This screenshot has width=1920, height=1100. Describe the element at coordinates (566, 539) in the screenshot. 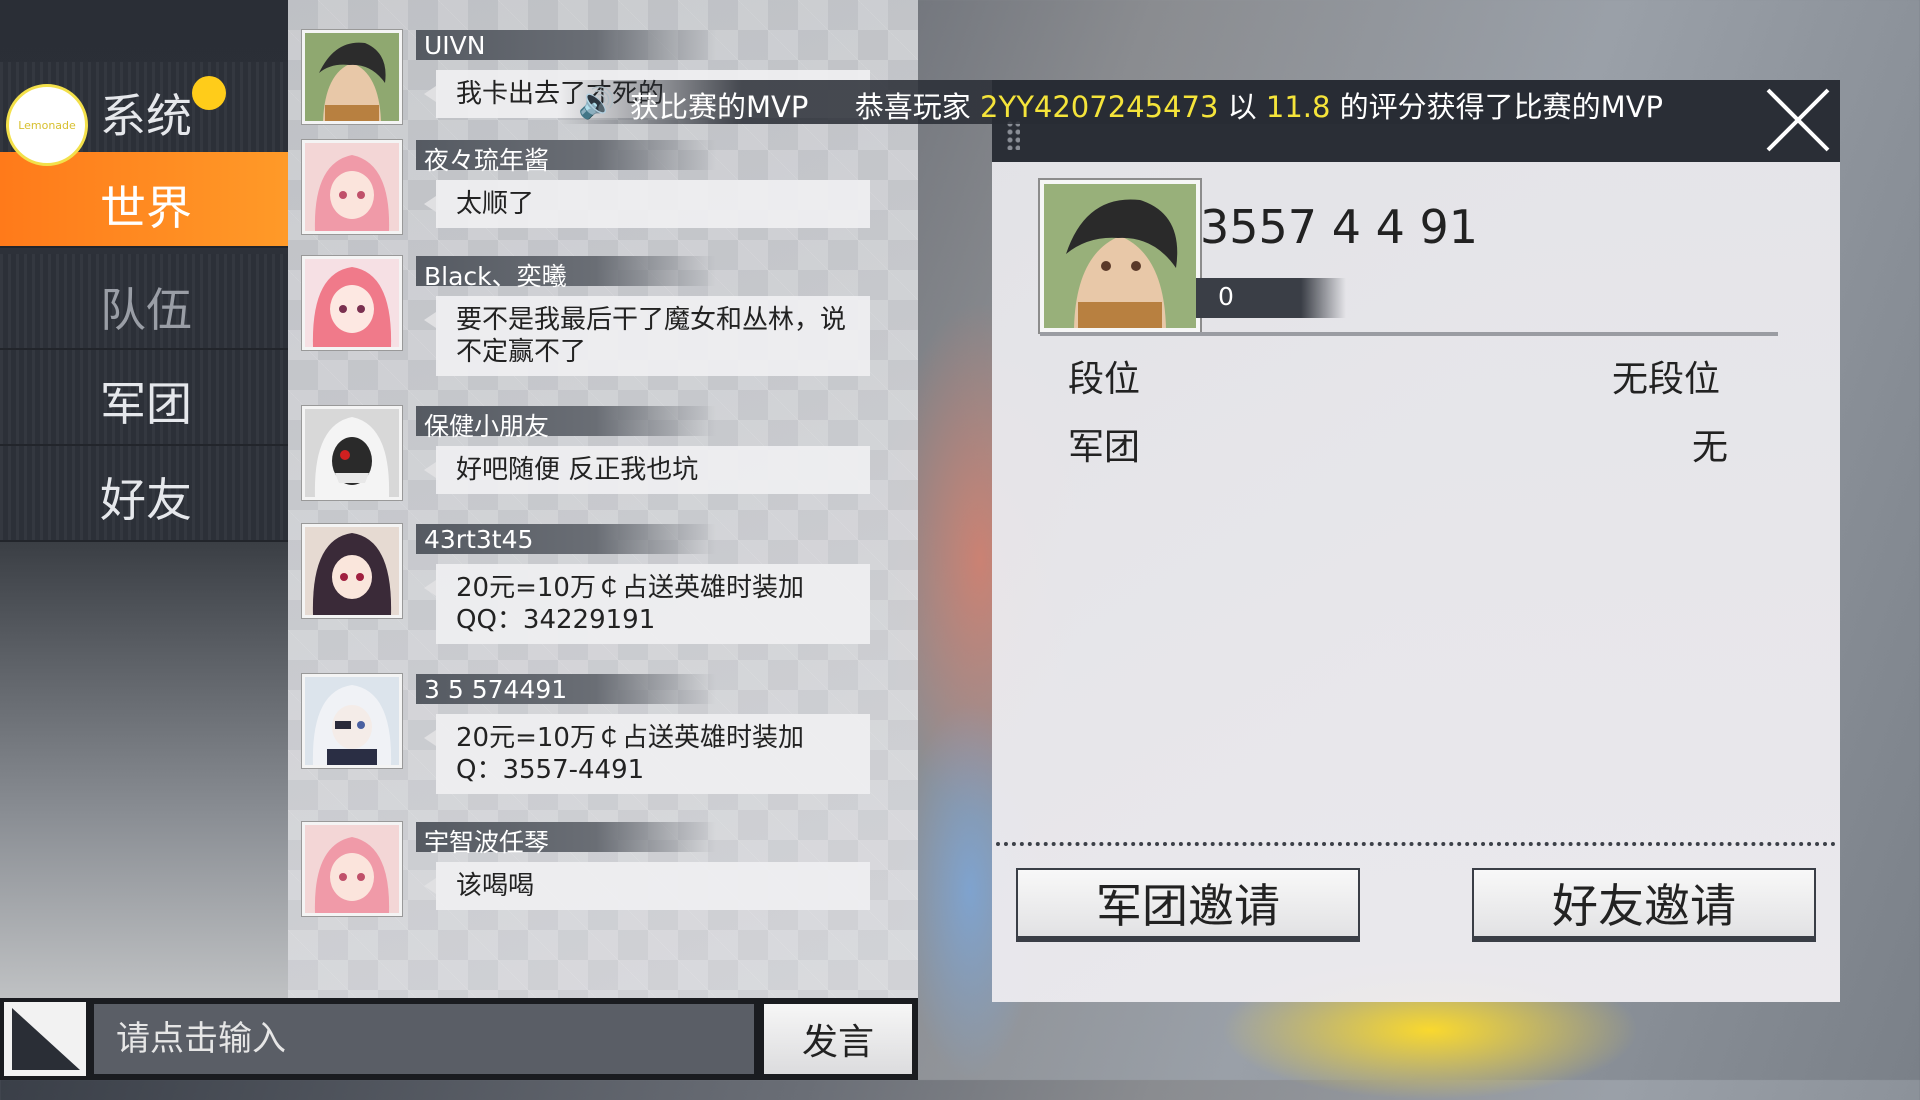

I see `name-bar: 43rt3t45` at that location.